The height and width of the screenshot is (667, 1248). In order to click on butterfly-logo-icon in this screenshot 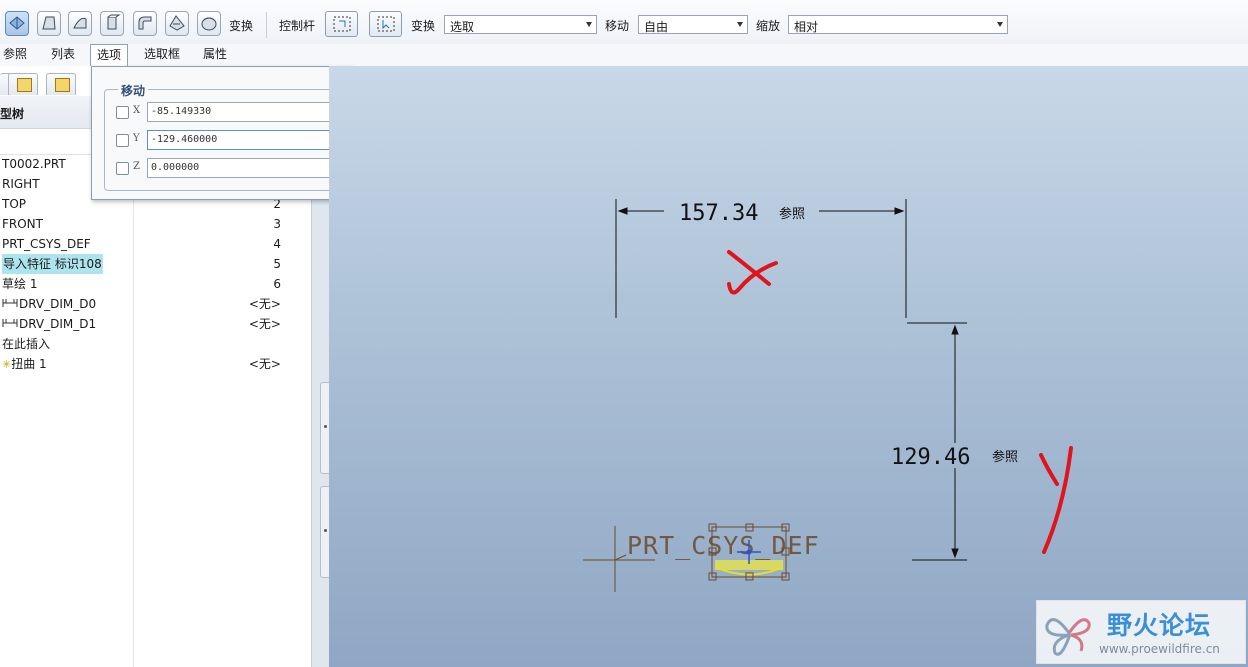, I will do `click(1068, 637)`.